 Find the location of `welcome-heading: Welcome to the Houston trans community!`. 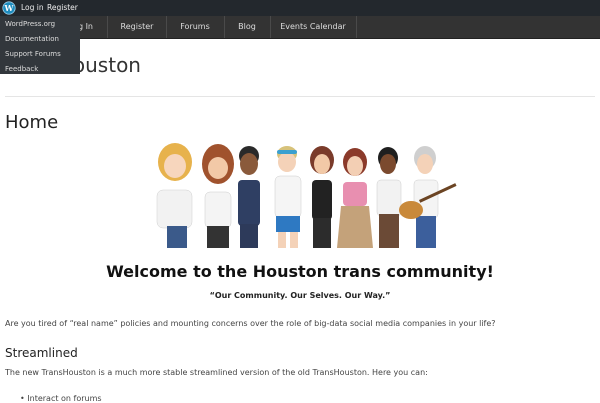

welcome-heading: Welcome to the Houston trans community! is located at coordinates (300, 271).